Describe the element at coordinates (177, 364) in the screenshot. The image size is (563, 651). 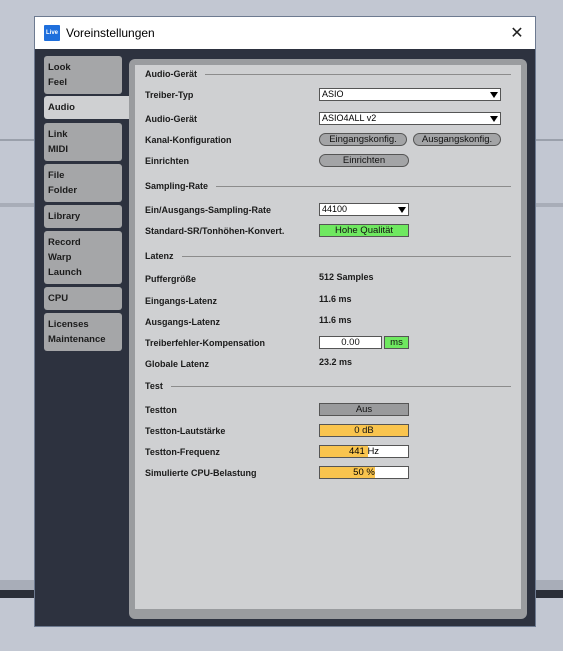
I see `global-latency-label: Globale Latenz` at that location.